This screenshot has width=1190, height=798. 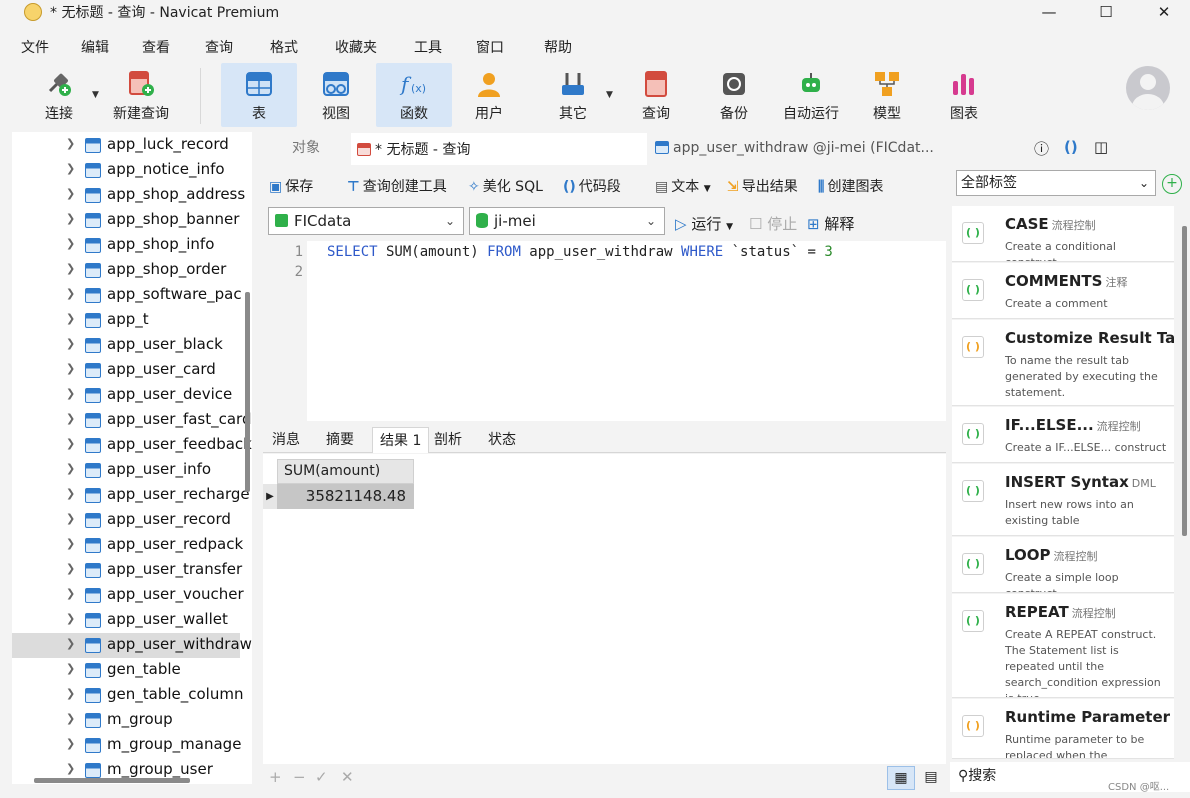 I want to click on tab-status: 状态, so click(x=502, y=440).